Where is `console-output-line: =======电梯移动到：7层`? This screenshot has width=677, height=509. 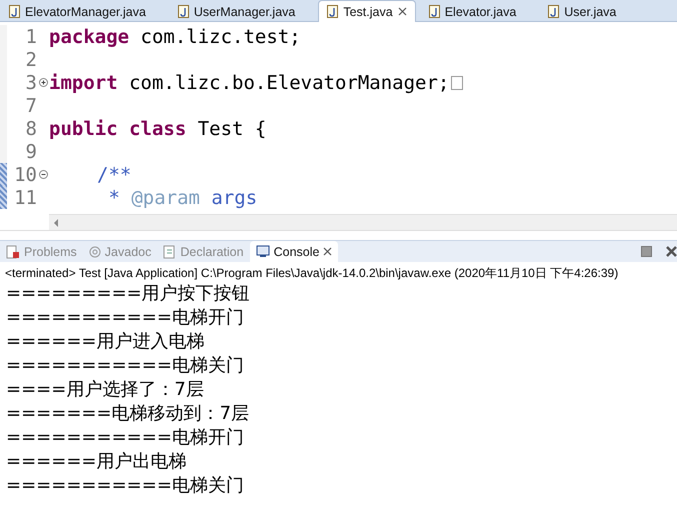 console-output-line: =======电梯移动到：7层 is located at coordinates (127, 414).